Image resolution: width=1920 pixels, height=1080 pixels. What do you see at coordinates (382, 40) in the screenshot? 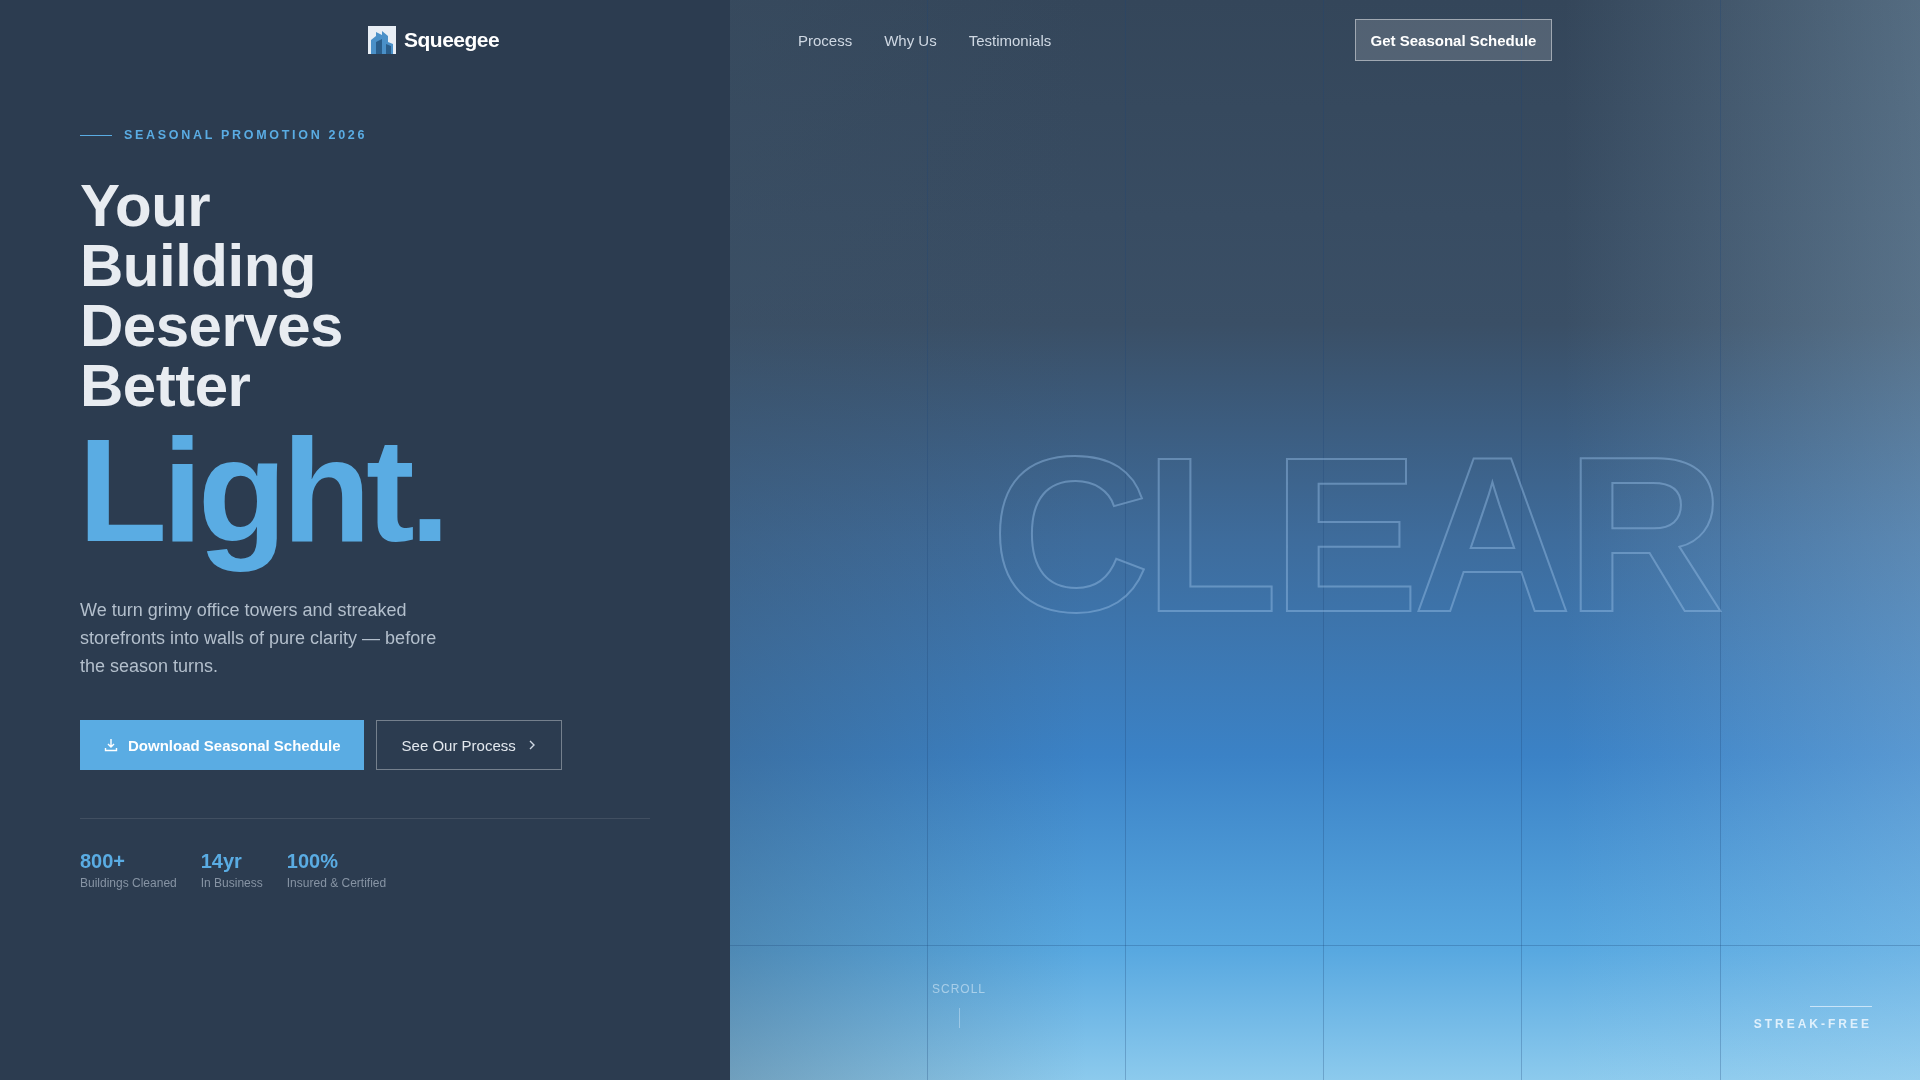
I see `building-logo-icon` at bounding box center [382, 40].